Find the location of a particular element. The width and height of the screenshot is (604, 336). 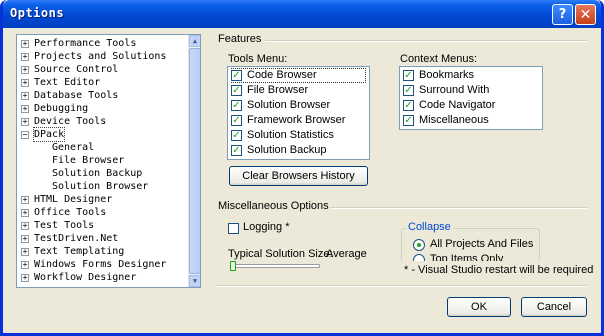

radio-top-items is located at coordinates (419, 257).